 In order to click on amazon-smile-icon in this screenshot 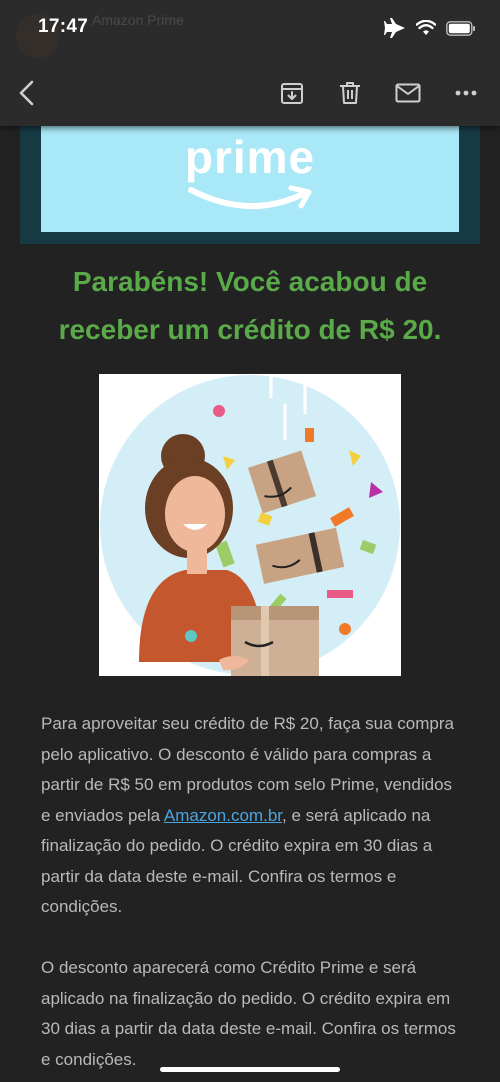, I will do `click(250, 197)`.